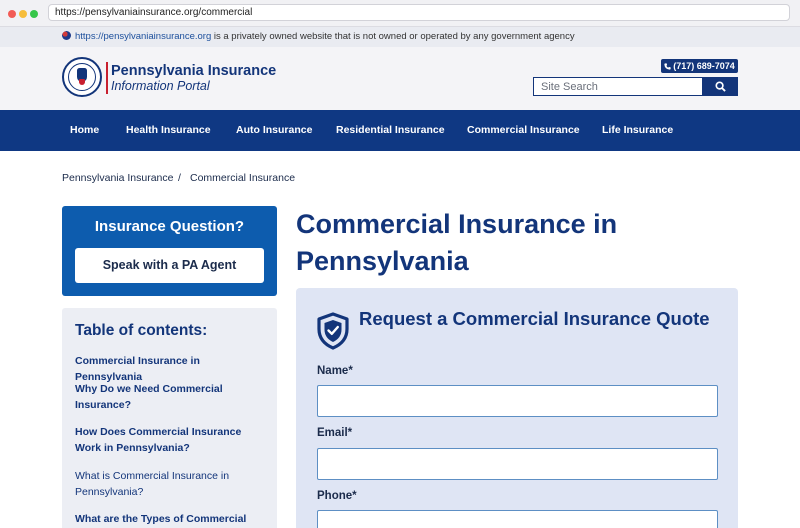 Image resolution: width=800 pixels, height=528 pixels. I want to click on site-search, so click(635, 86).